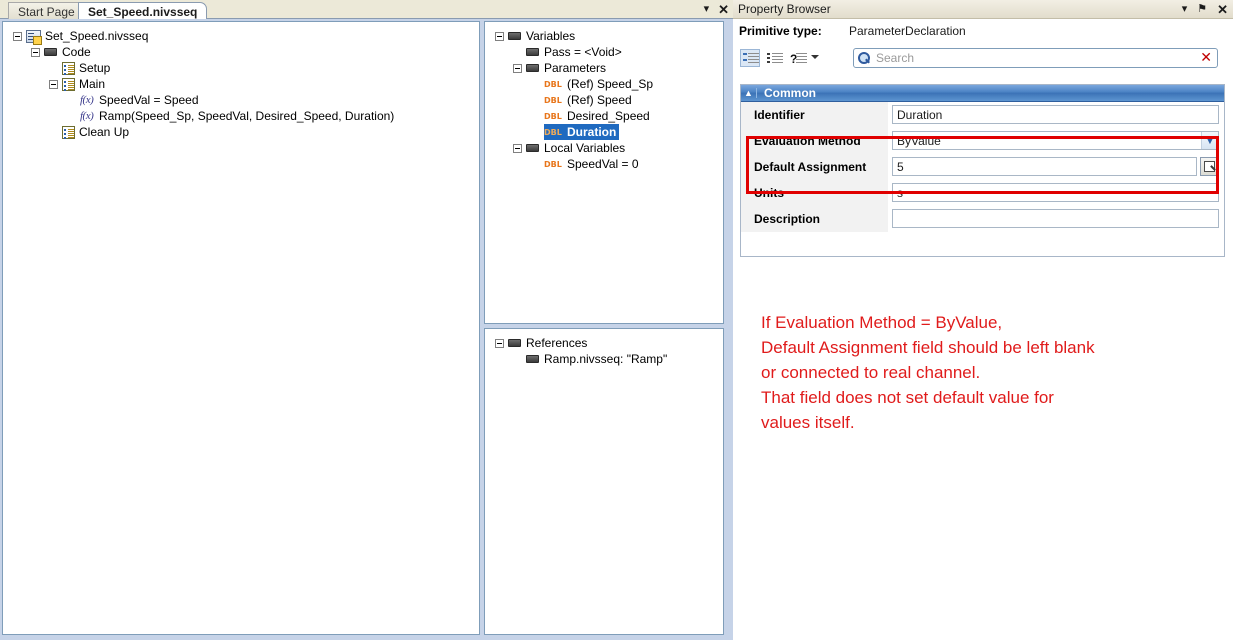 This screenshot has height=640, width=1233. Describe the element at coordinates (87, 99) in the screenshot. I see `function-icon: f(x)` at that location.